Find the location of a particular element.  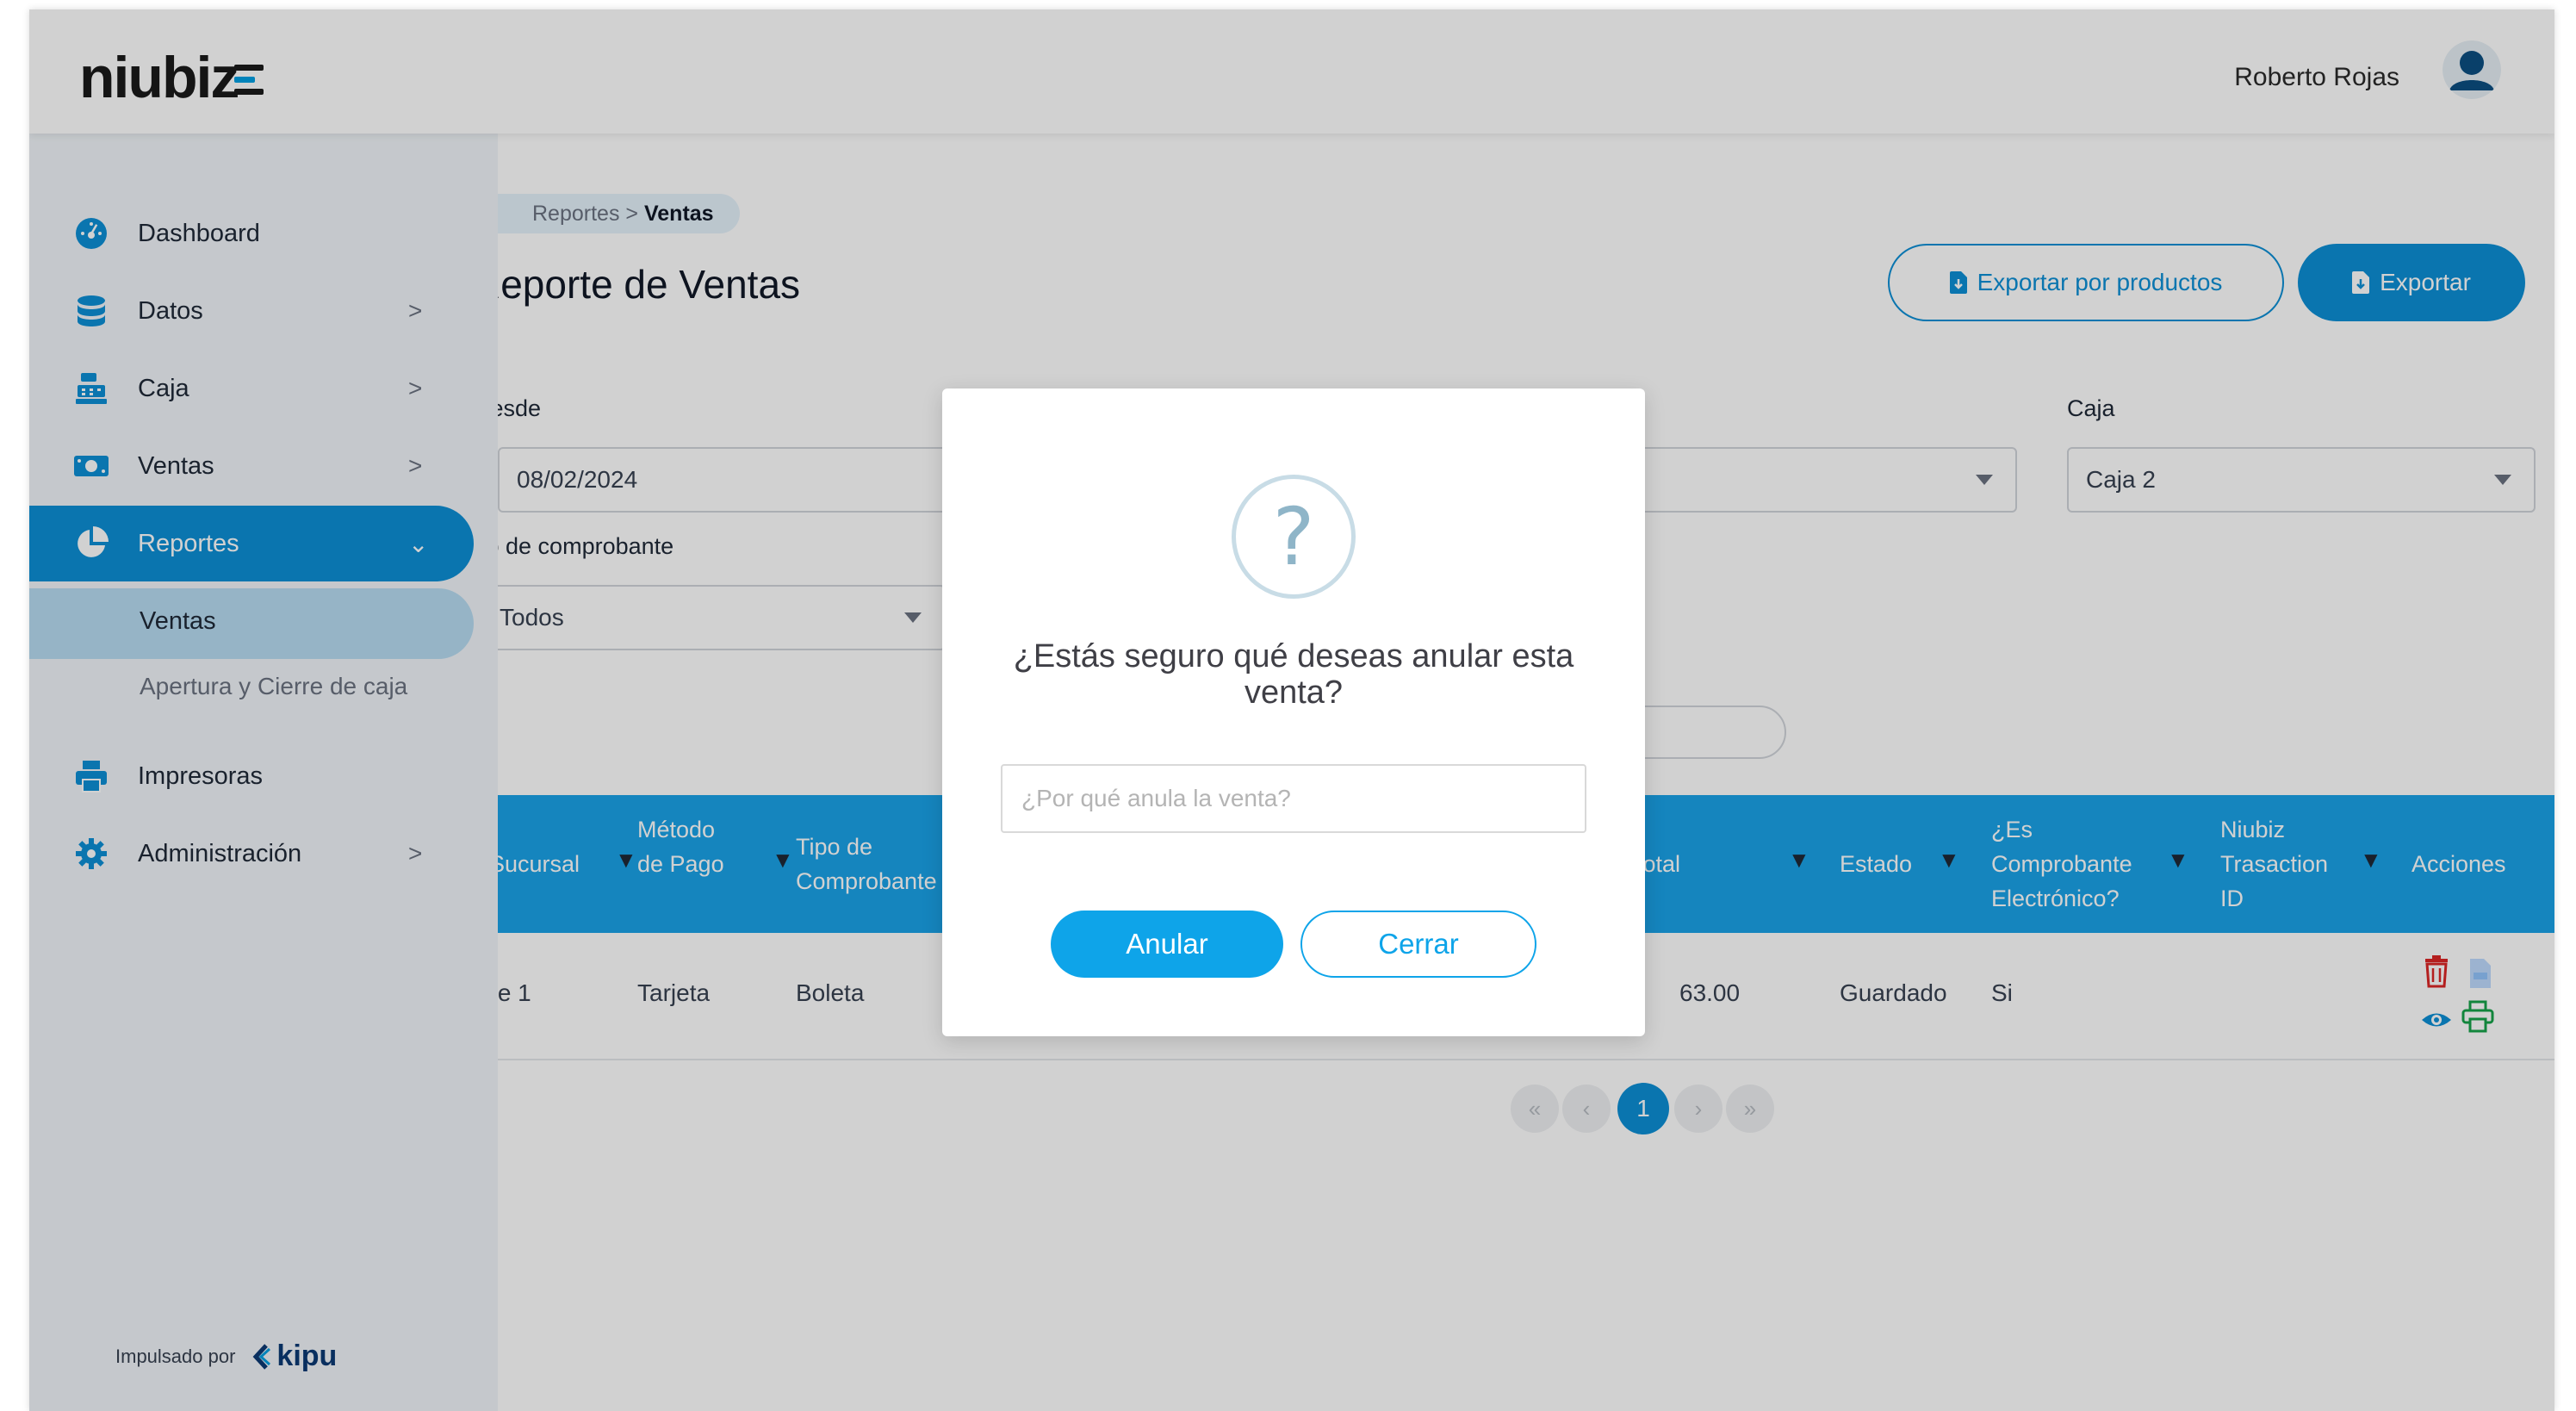

question-mark-glyph: ? is located at coordinates (1294, 536).